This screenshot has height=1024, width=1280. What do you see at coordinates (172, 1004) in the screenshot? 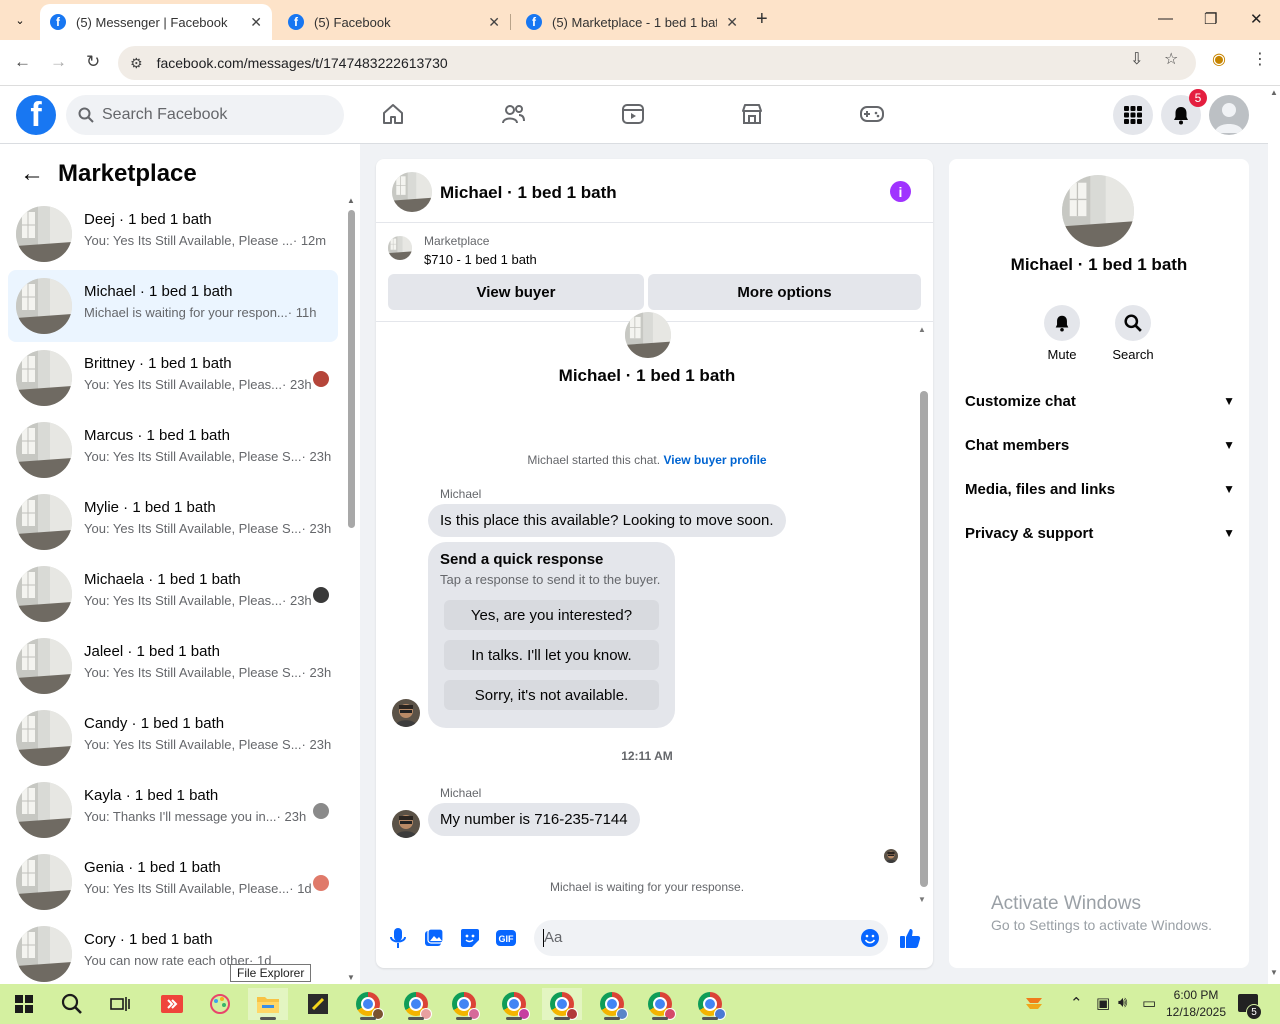
I see `anydesk-icon` at bounding box center [172, 1004].